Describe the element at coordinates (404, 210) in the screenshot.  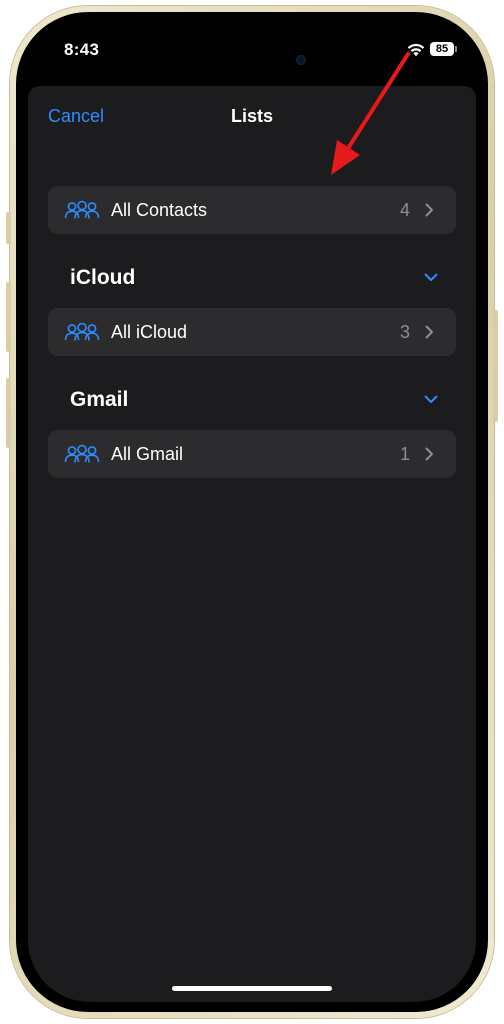
I see `row-count: 4` at that location.